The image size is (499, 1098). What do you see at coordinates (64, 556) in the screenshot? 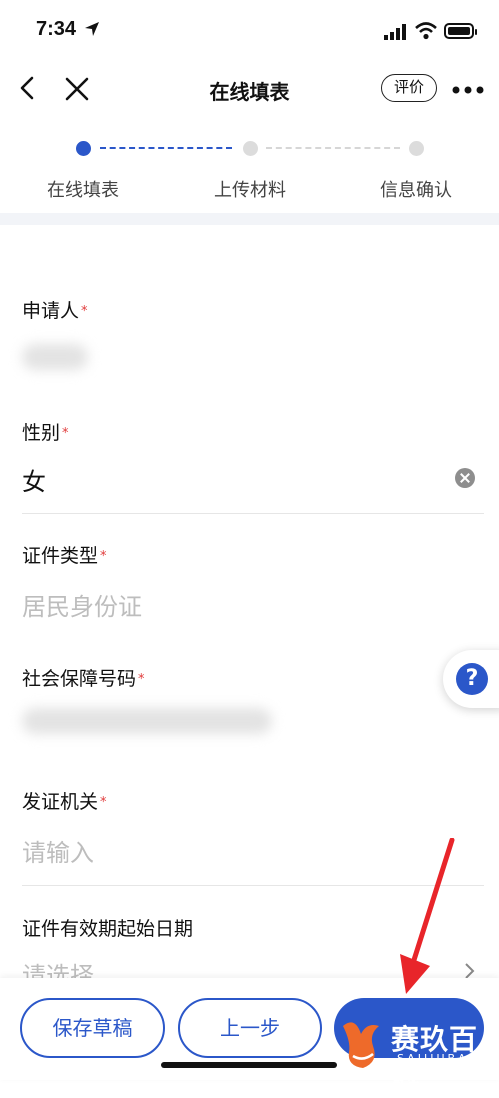
I see `id-type-label: 证件类型 *` at bounding box center [64, 556].